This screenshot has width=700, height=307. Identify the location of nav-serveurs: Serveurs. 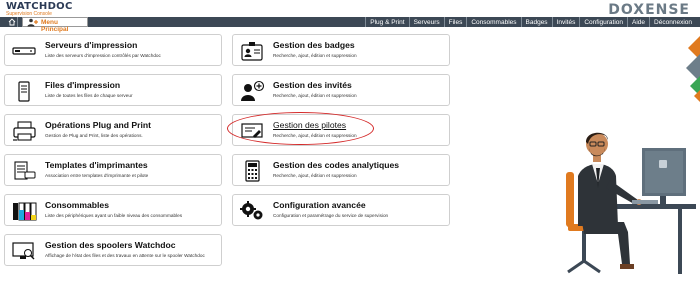
(426, 22).